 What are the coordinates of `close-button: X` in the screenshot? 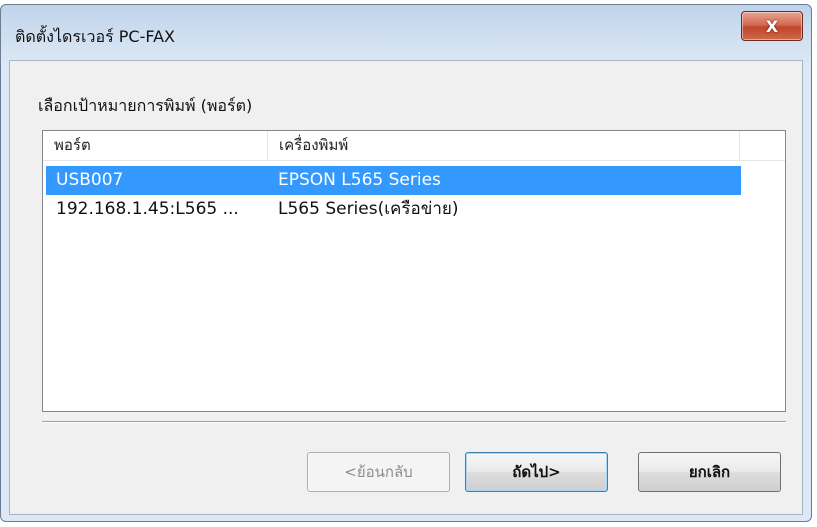 It's located at (772, 26).